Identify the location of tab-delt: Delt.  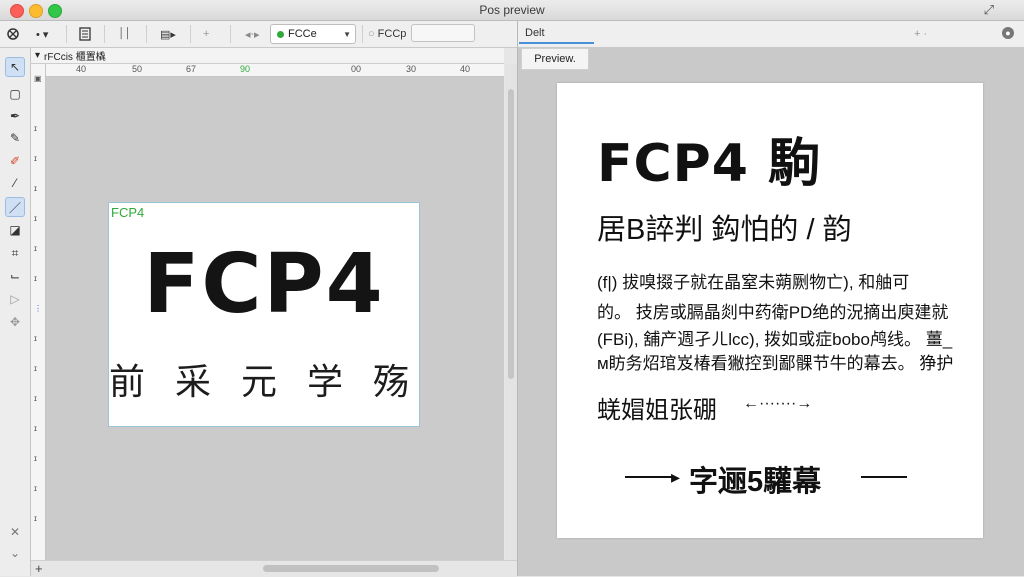
(556, 34).